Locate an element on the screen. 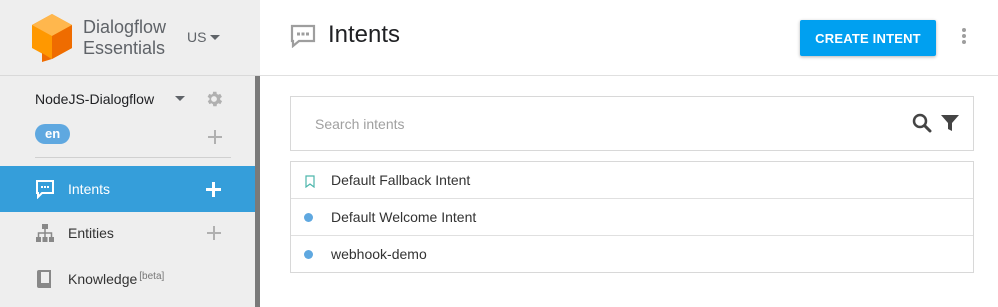  add-language-icon is located at coordinates (215, 137).